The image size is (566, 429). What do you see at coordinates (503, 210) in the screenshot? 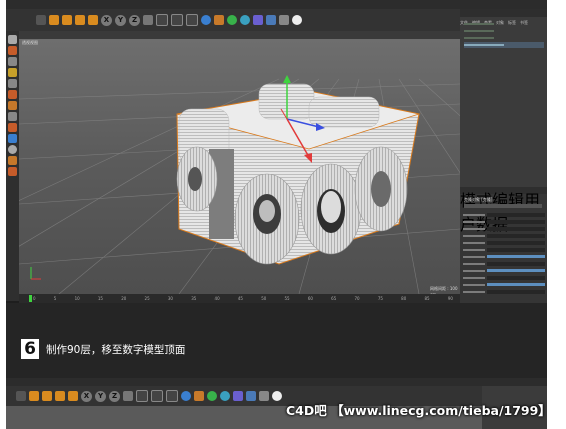
I see `attribute-tabs: 模式编辑用户数据` at bounding box center [503, 210].